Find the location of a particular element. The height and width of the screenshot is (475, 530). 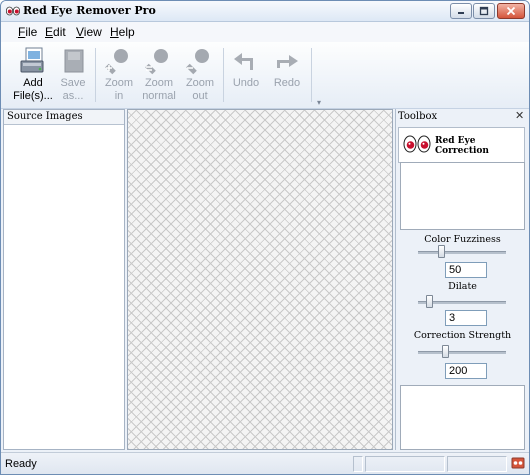

toolbox-title: Toolbox is located at coordinates (418, 116).